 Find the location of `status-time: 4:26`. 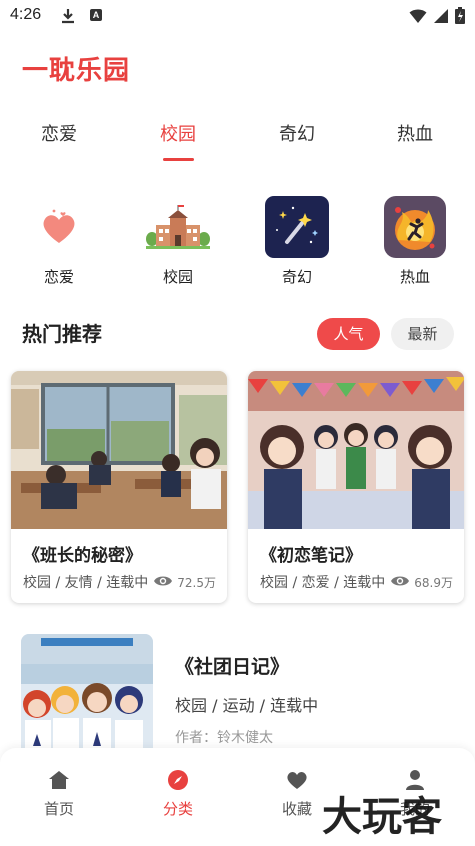

status-time: 4:26 is located at coordinates (26, 14).